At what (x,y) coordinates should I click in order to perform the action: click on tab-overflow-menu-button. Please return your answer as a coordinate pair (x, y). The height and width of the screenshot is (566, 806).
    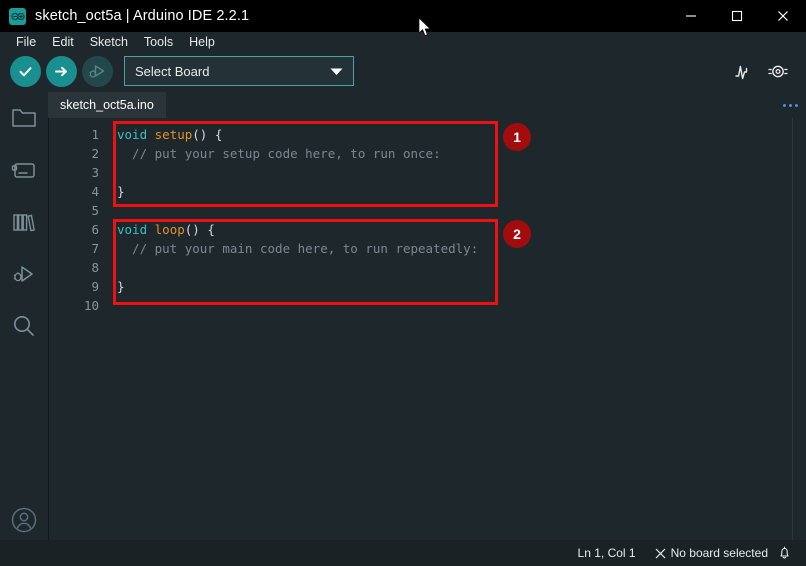
    Looking at the image, I should click on (790, 105).